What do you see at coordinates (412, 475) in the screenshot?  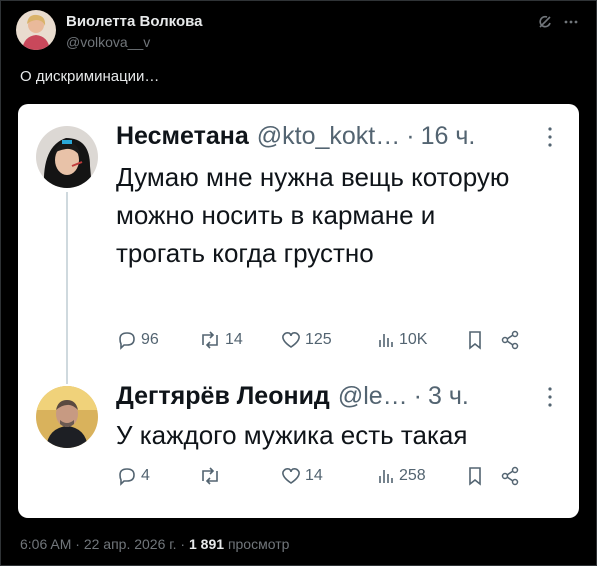 I see `views-count: 258` at bounding box center [412, 475].